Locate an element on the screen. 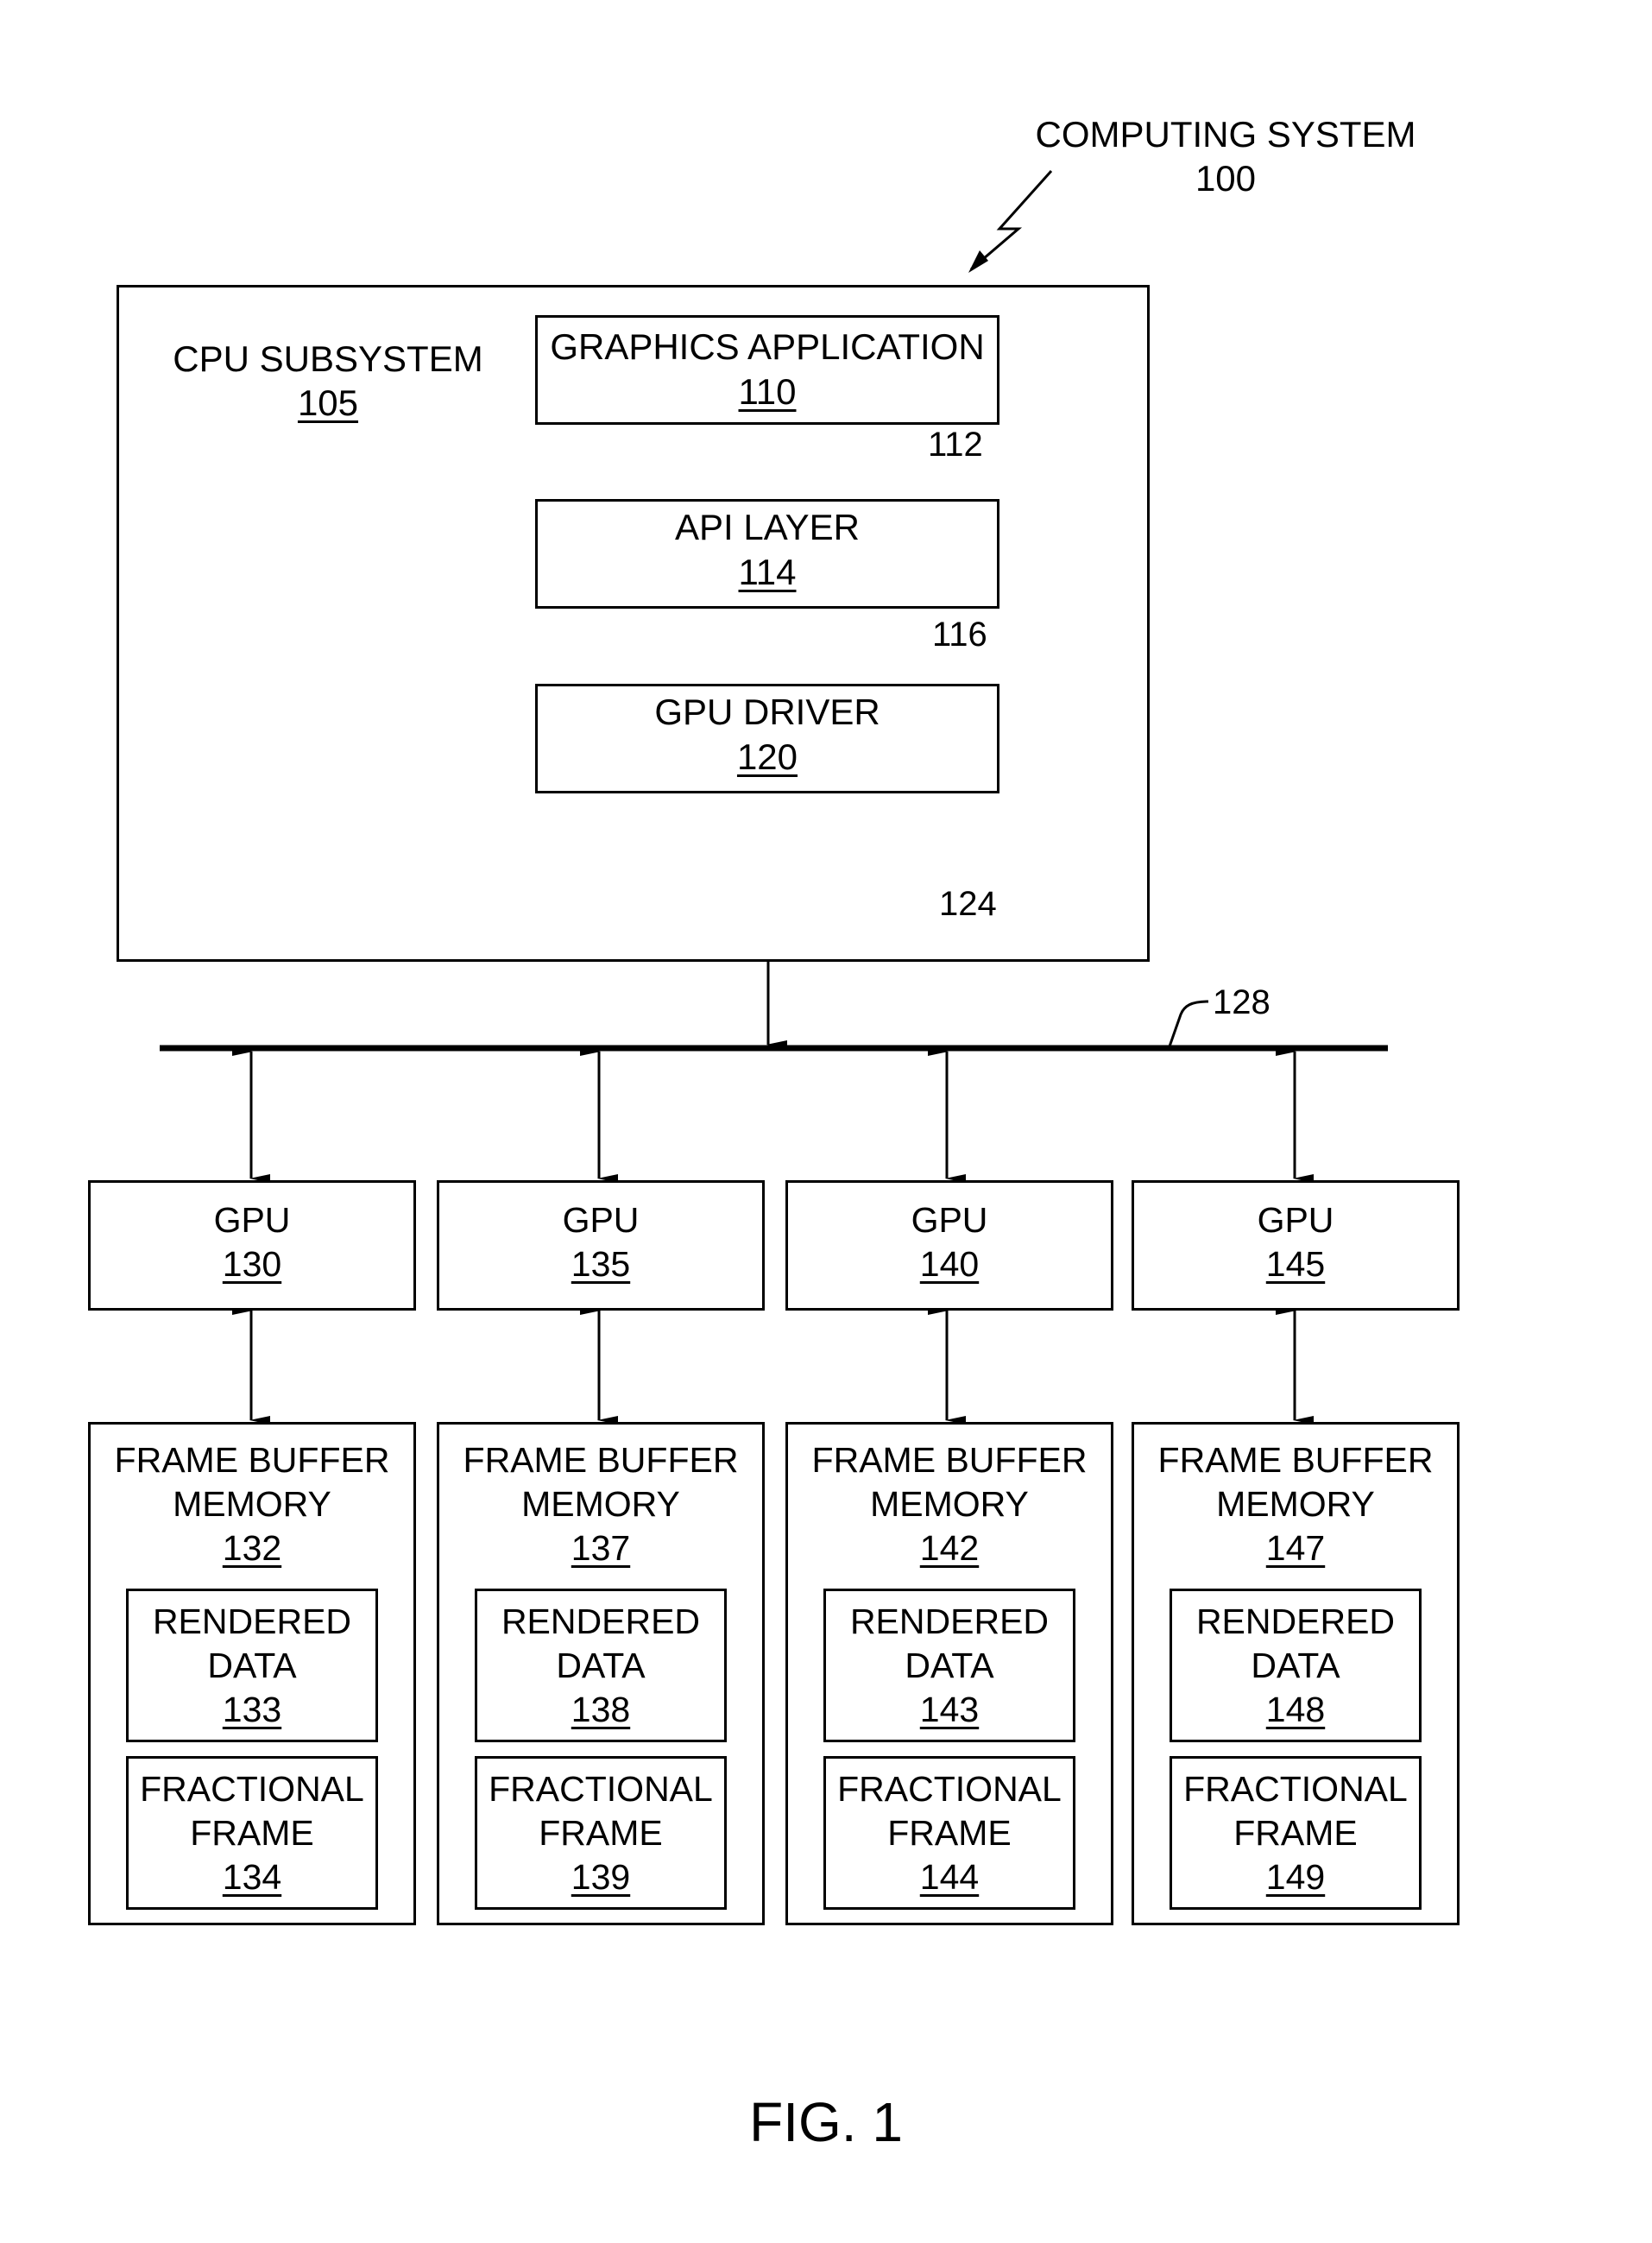  computing-system-label: COMPUTING SYSTEM 100 is located at coordinates (1225, 156).